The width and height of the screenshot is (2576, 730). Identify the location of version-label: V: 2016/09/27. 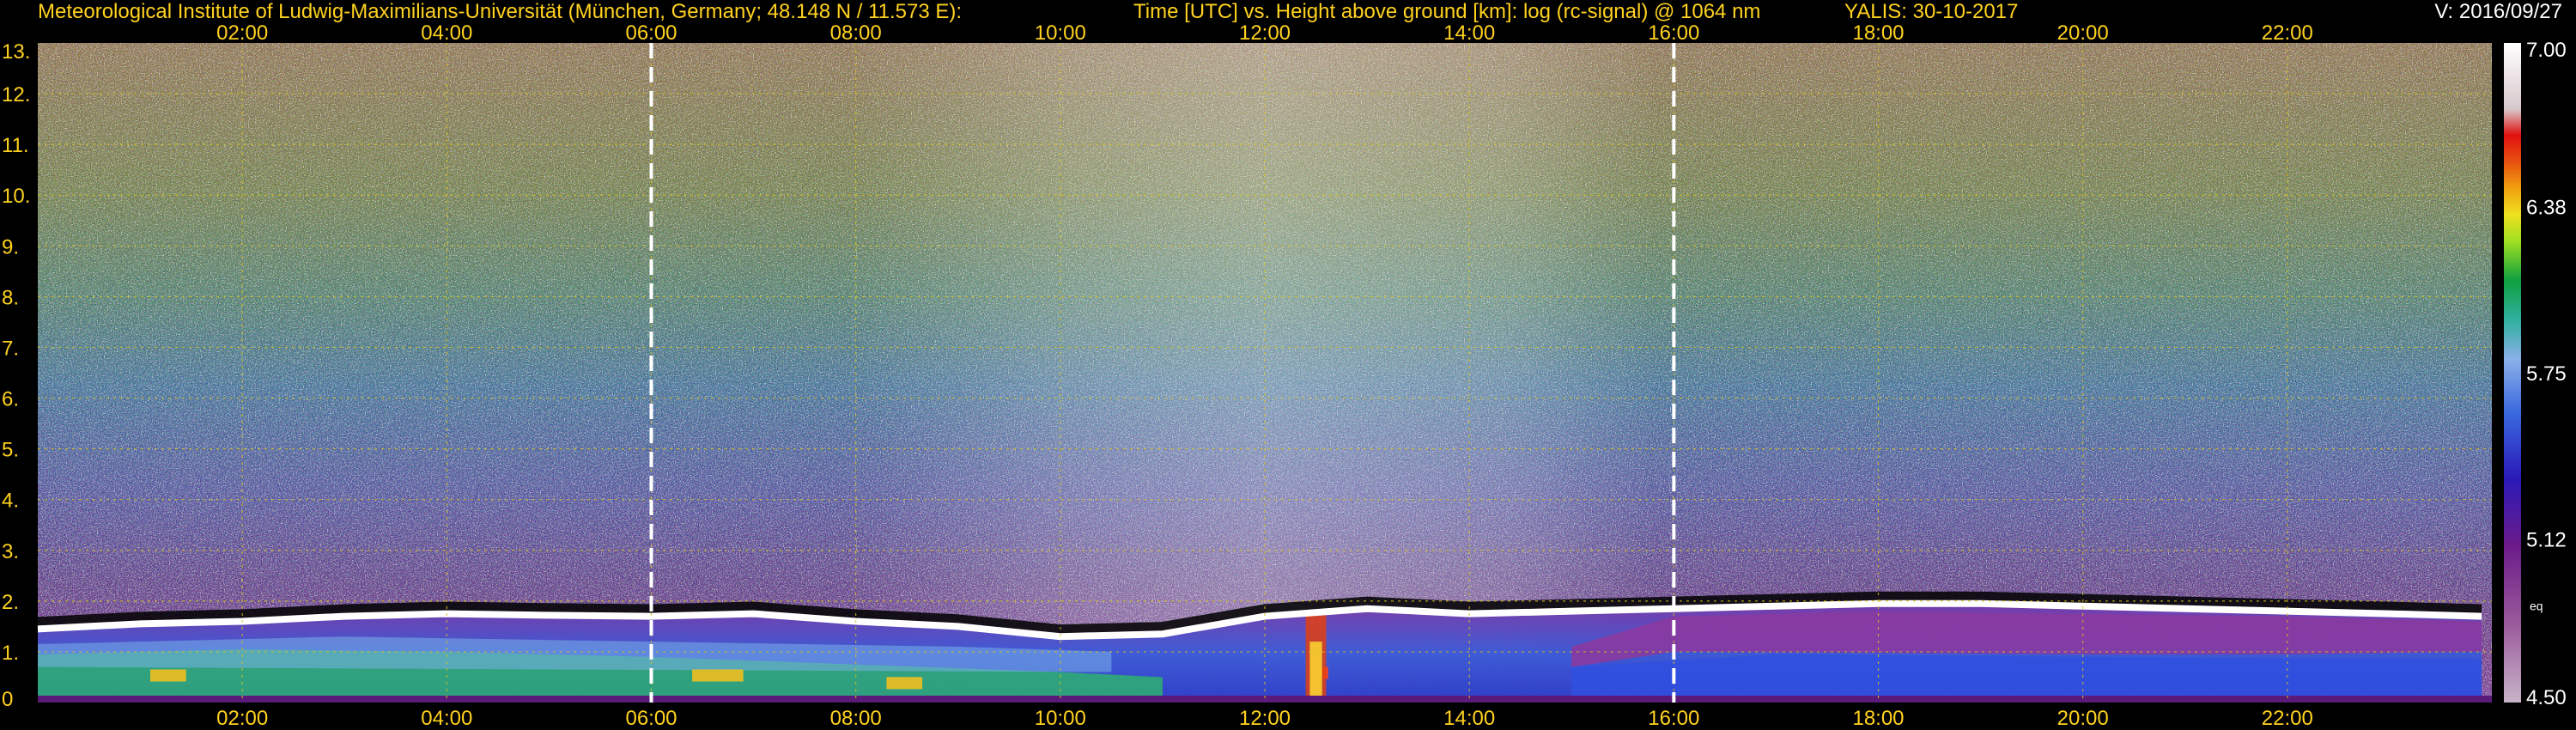
(2498, 11).